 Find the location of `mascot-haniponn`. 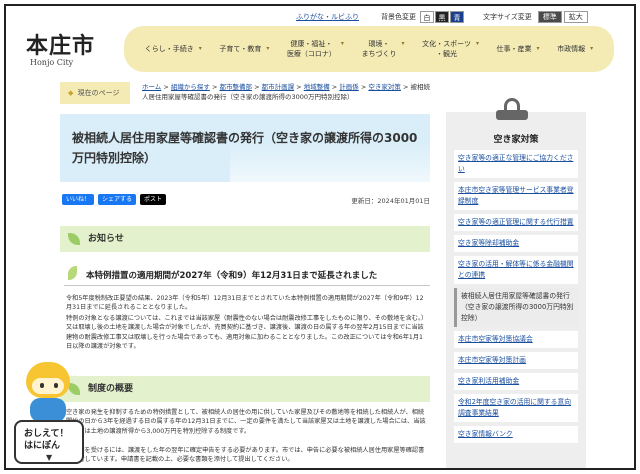

mascot-haniponn is located at coordinates (47, 393).